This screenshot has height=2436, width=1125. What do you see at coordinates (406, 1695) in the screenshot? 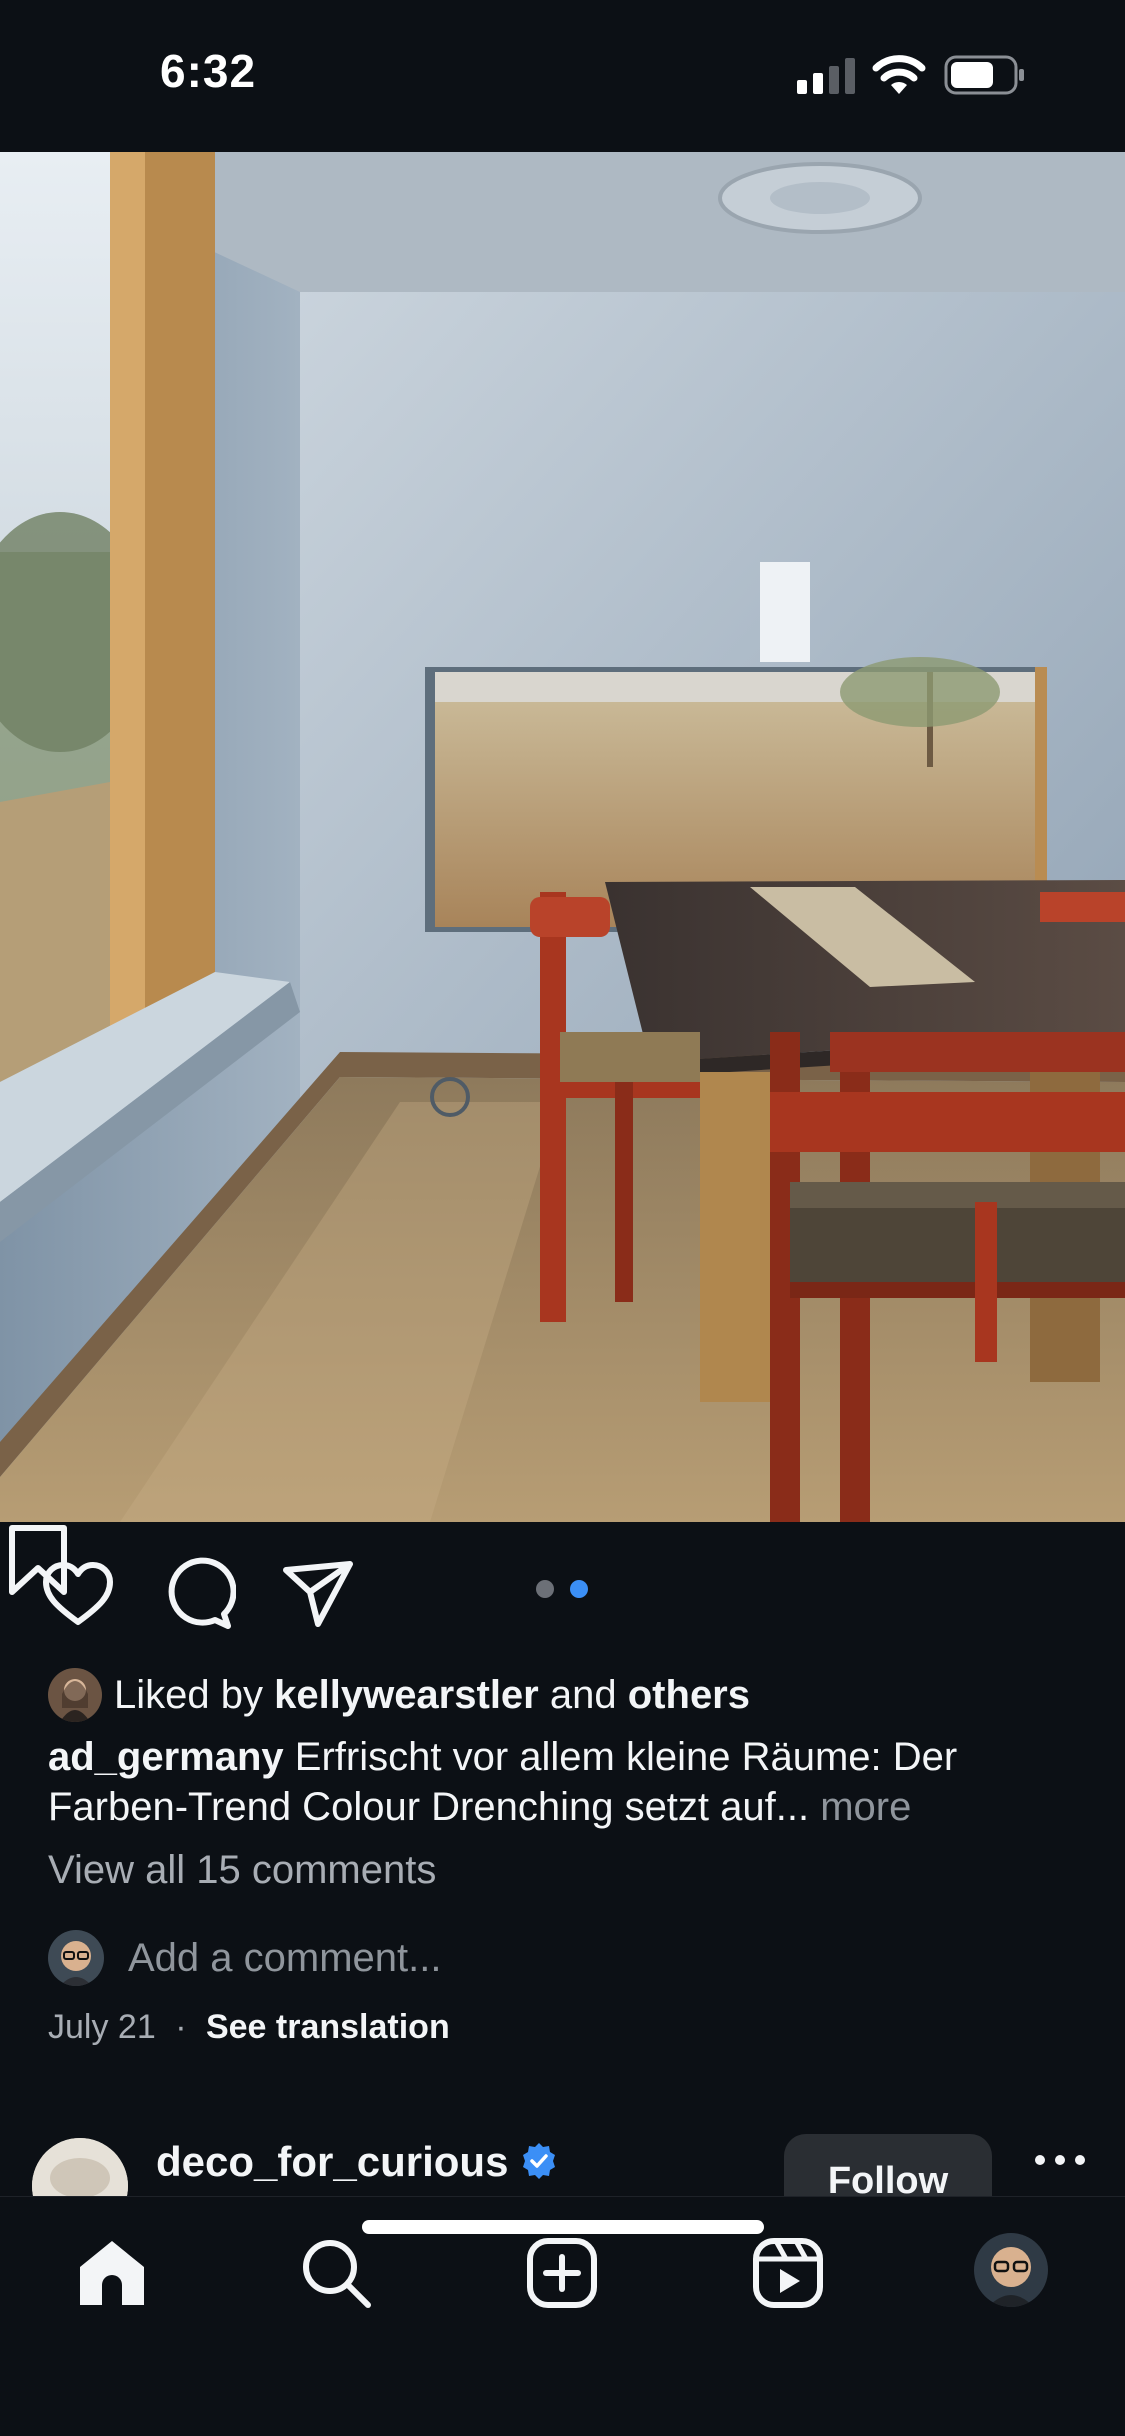
I see `liker-username: kellywearstler` at bounding box center [406, 1695].